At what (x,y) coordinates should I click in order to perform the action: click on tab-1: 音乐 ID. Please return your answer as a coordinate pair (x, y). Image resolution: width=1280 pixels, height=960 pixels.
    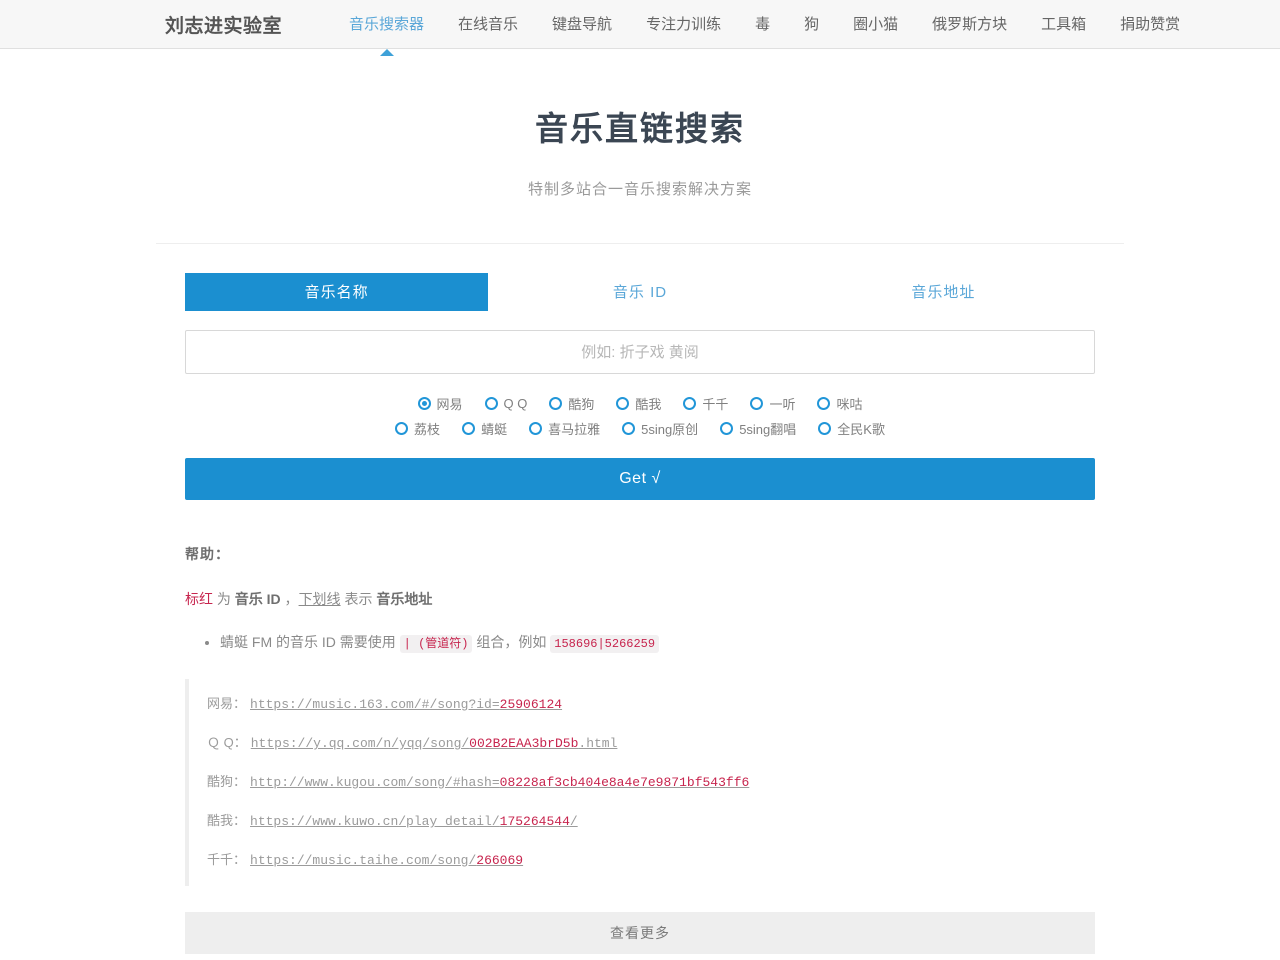
    Looking at the image, I should click on (639, 292).